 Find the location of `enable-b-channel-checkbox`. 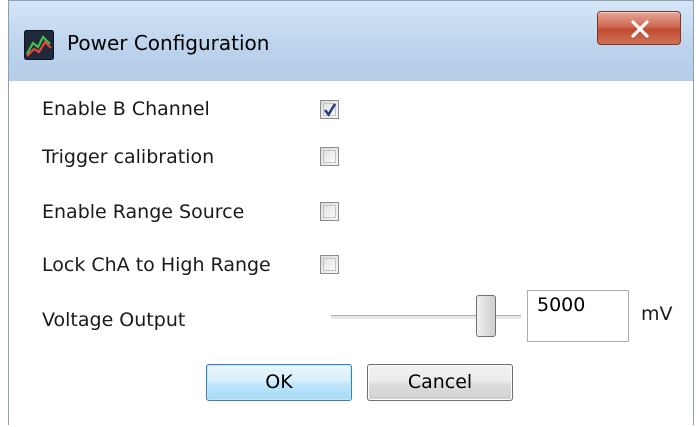

enable-b-channel-checkbox is located at coordinates (329, 109).